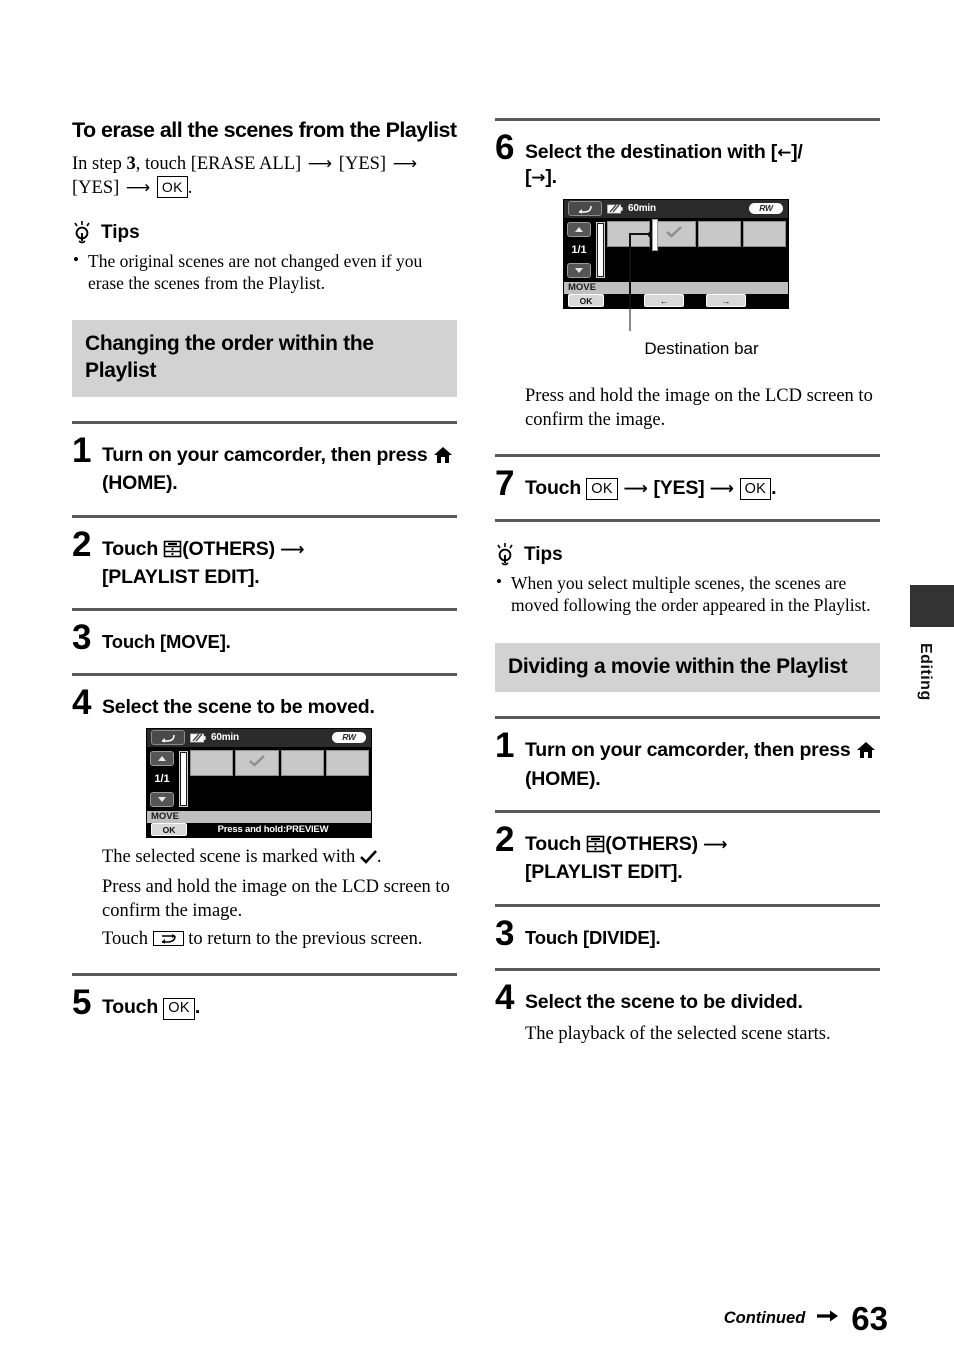 The image size is (954, 1357). What do you see at coordinates (640, 233) in the screenshot?
I see `leader-line-horizontal` at bounding box center [640, 233].